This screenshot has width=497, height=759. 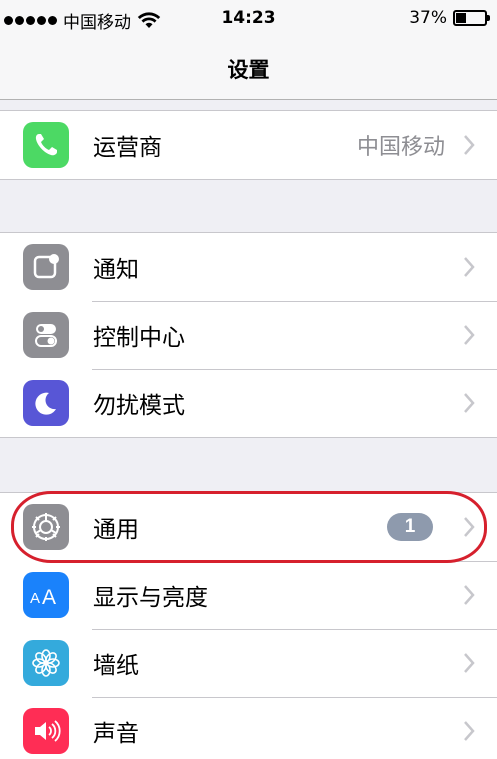 I want to click on wallpaper-flower-icon, so click(x=46, y=663).